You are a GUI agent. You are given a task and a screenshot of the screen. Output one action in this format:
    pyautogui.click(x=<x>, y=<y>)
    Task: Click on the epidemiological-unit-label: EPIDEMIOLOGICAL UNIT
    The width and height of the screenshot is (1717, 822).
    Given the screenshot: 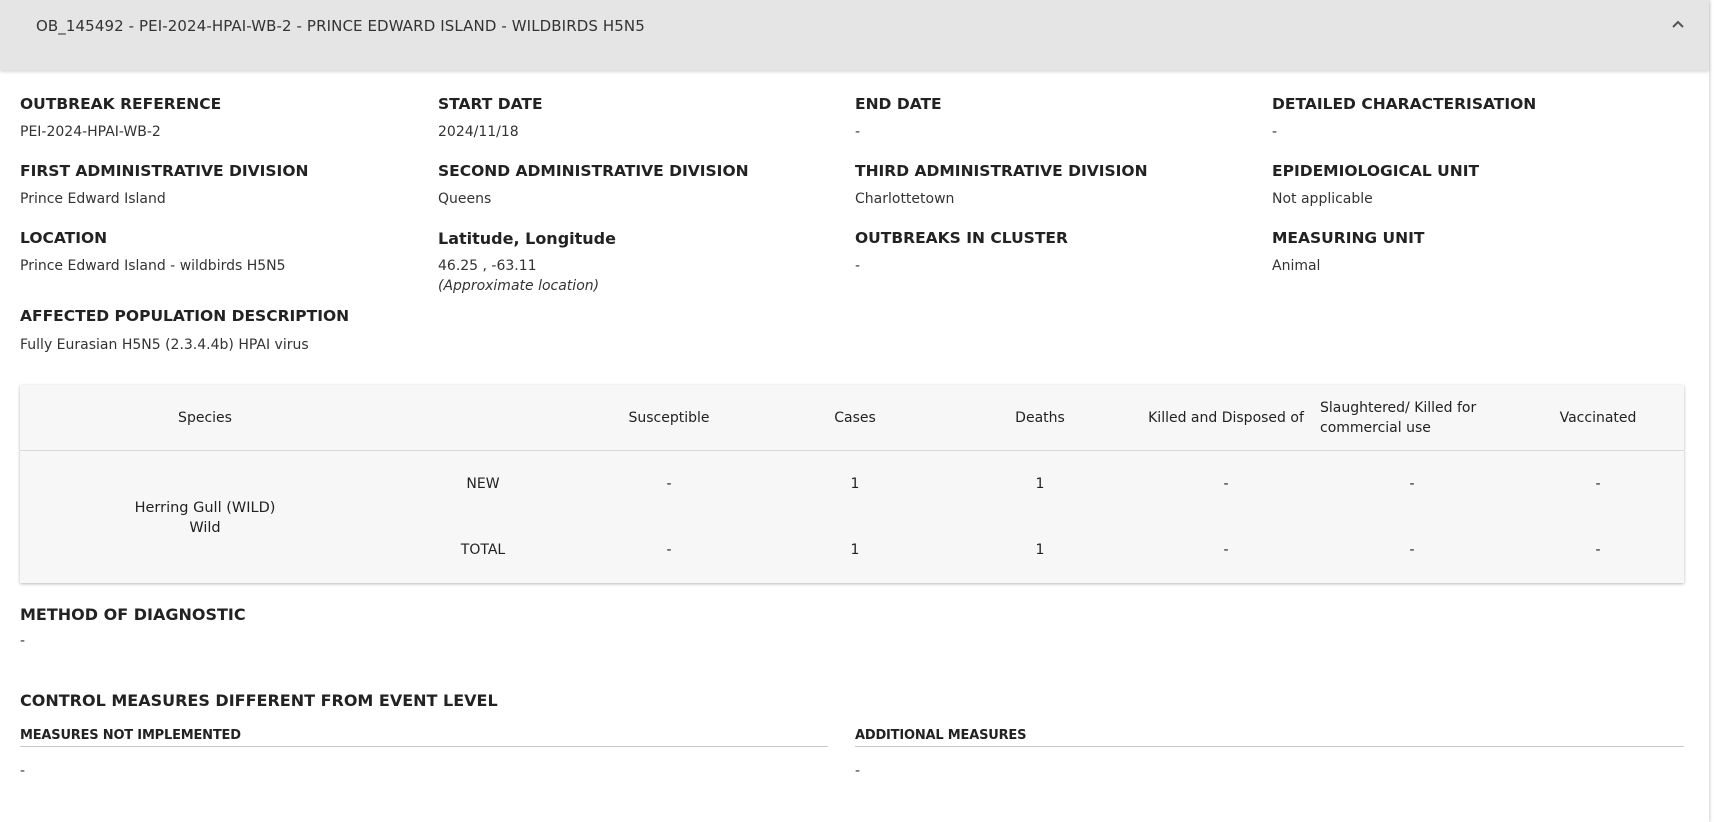 What is the action you would take?
    pyautogui.click(x=1376, y=171)
    